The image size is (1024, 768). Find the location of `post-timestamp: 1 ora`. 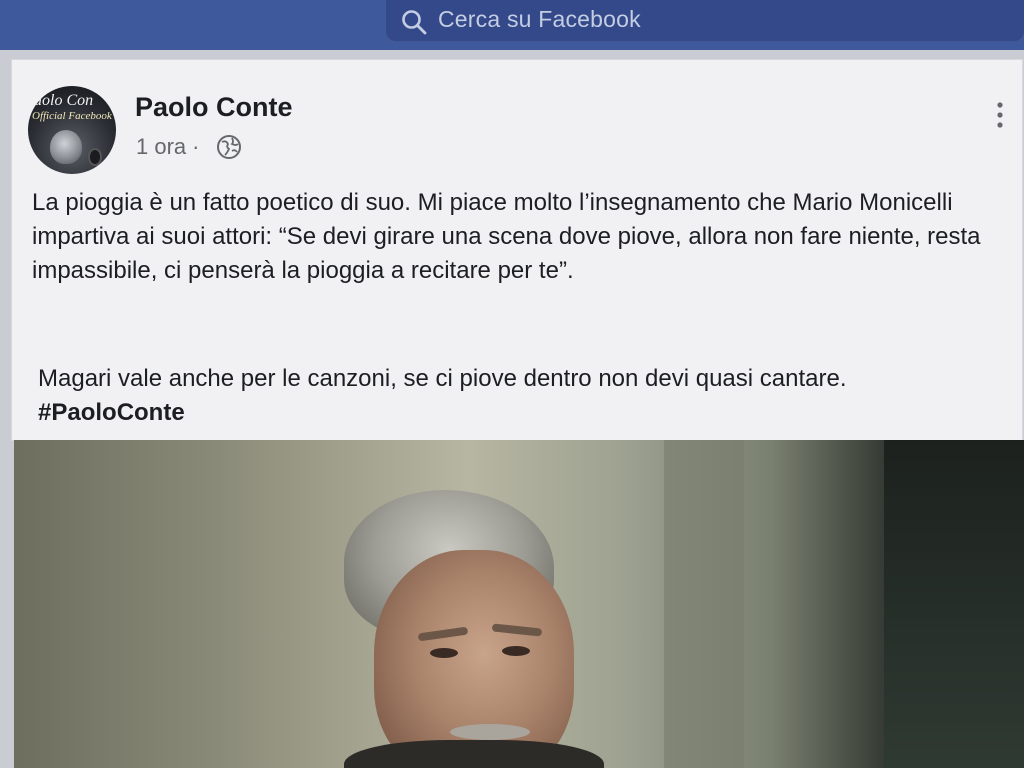

post-timestamp: 1 ora is located at coordinates (161, 146).